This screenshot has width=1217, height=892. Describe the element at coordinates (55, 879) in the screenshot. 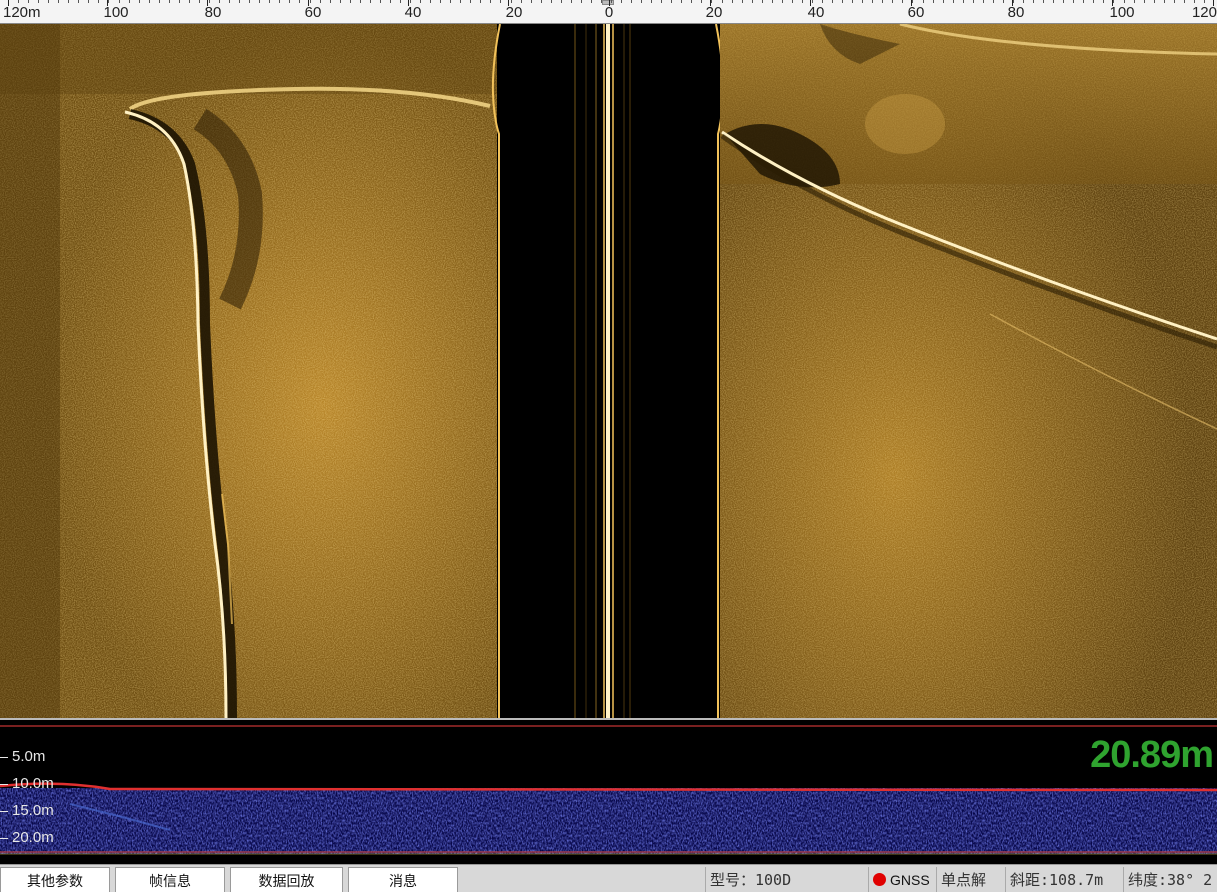

I see `tab-other-params: 其他参数` at that location.